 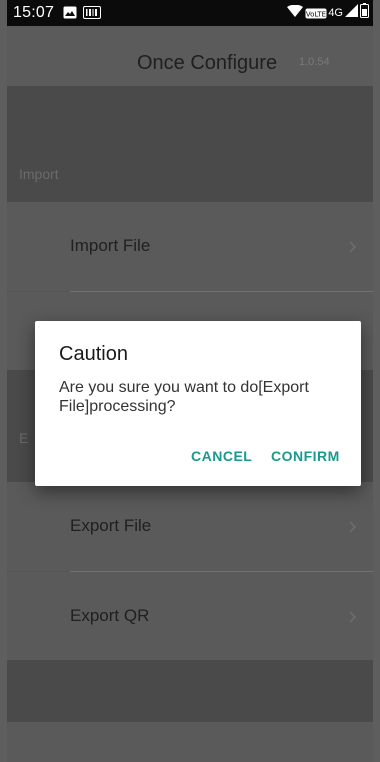 I want to click on app-version: 1.0.54, so click(x=314, y=62).